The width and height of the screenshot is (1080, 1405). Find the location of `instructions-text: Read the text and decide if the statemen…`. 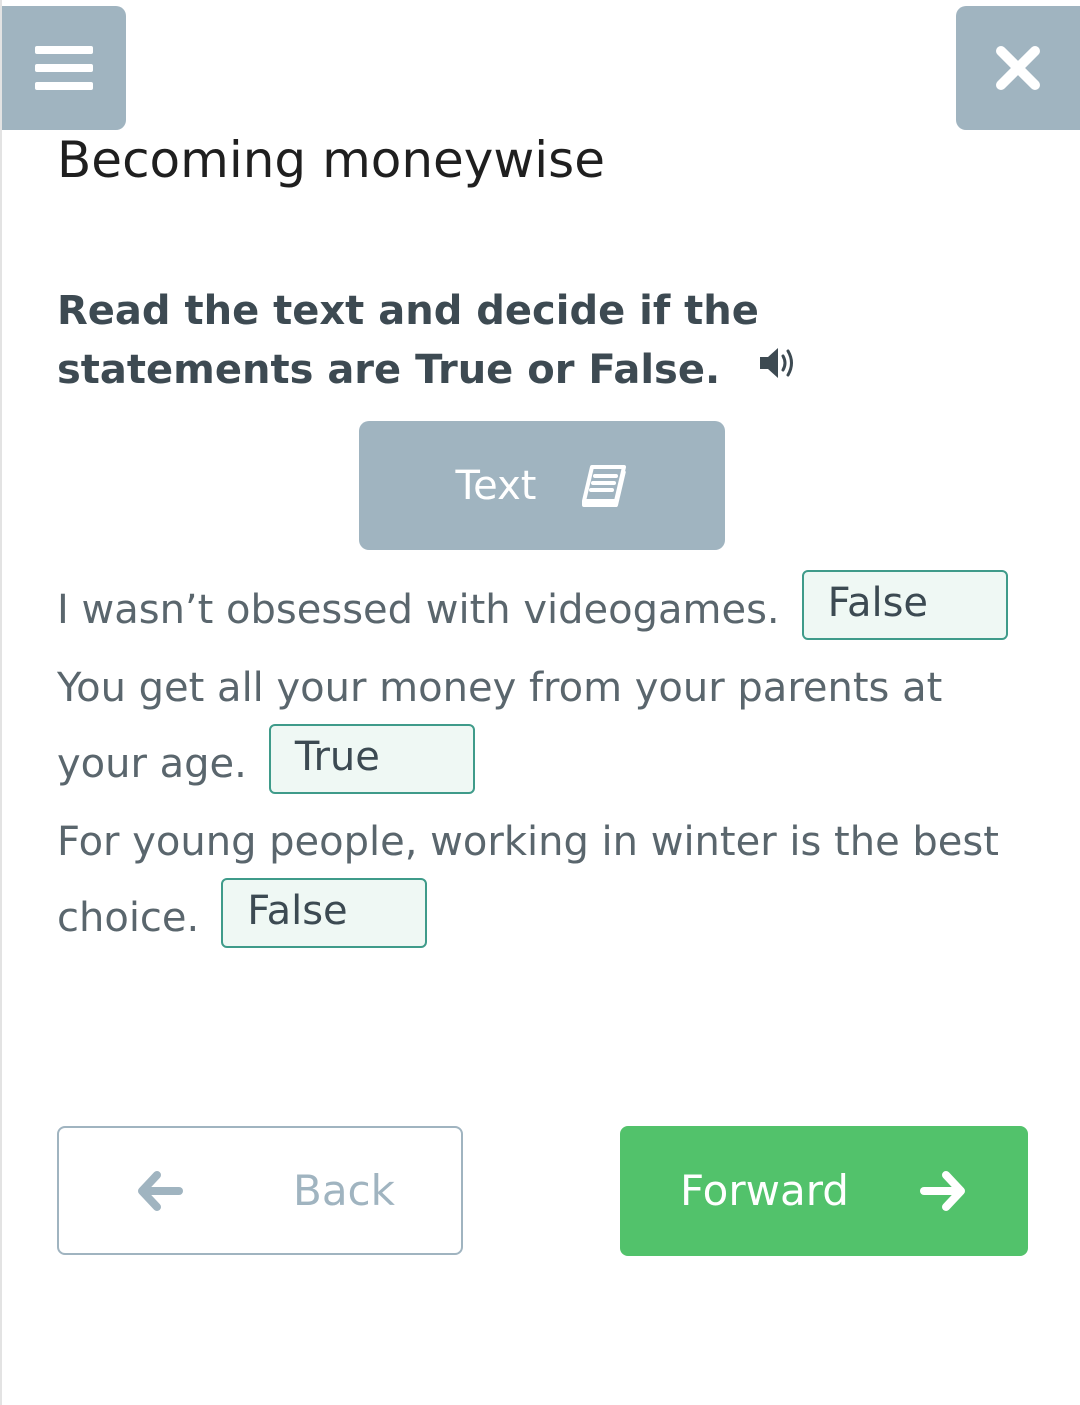

instructions-text: Read the text and decide if the statemen… is located at coordinates (408, 340).